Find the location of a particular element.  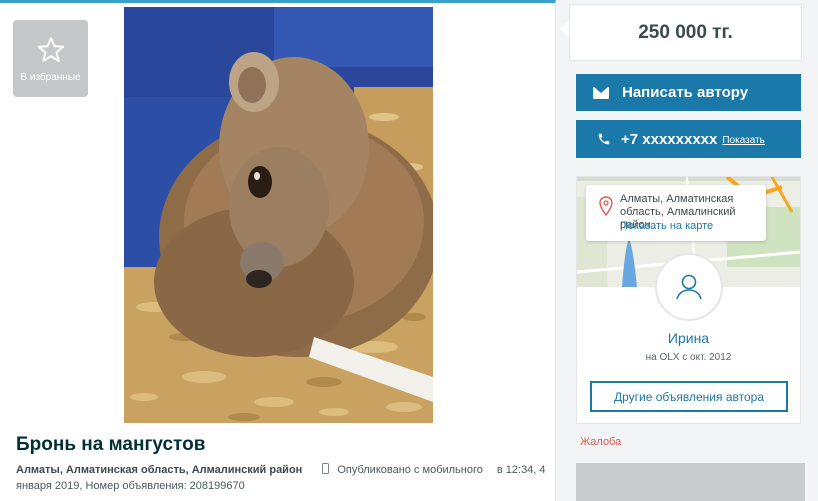

user-icon is located at coordinates (689, 287).